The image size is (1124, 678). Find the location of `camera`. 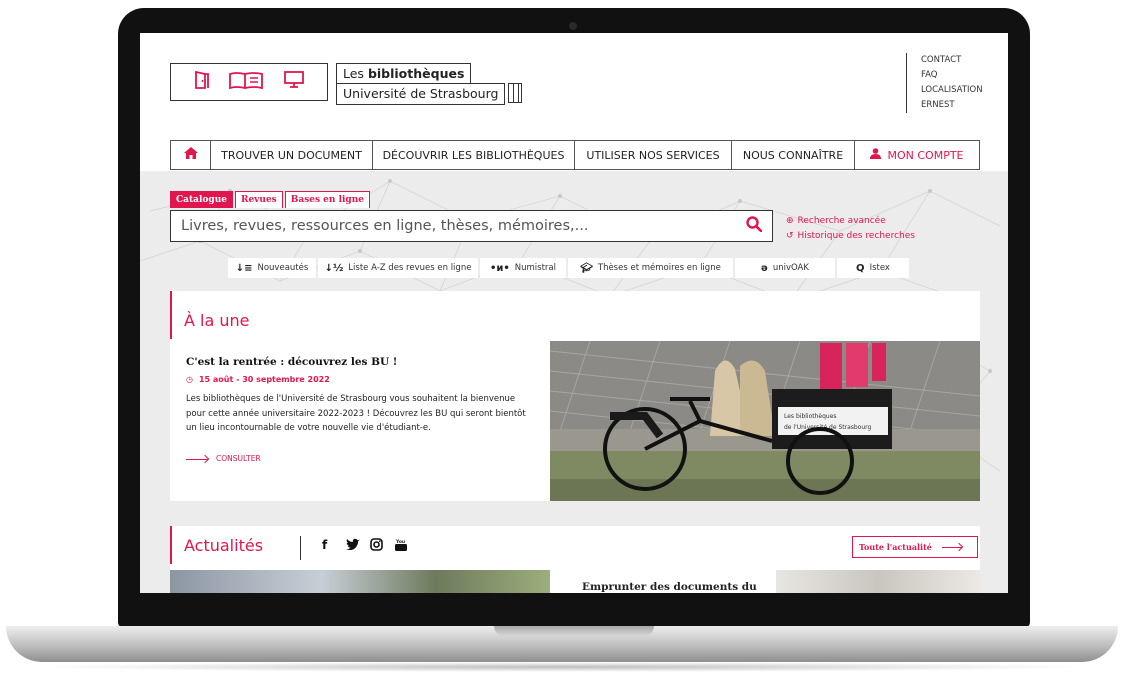

camera is located at coordinates (573, 26).